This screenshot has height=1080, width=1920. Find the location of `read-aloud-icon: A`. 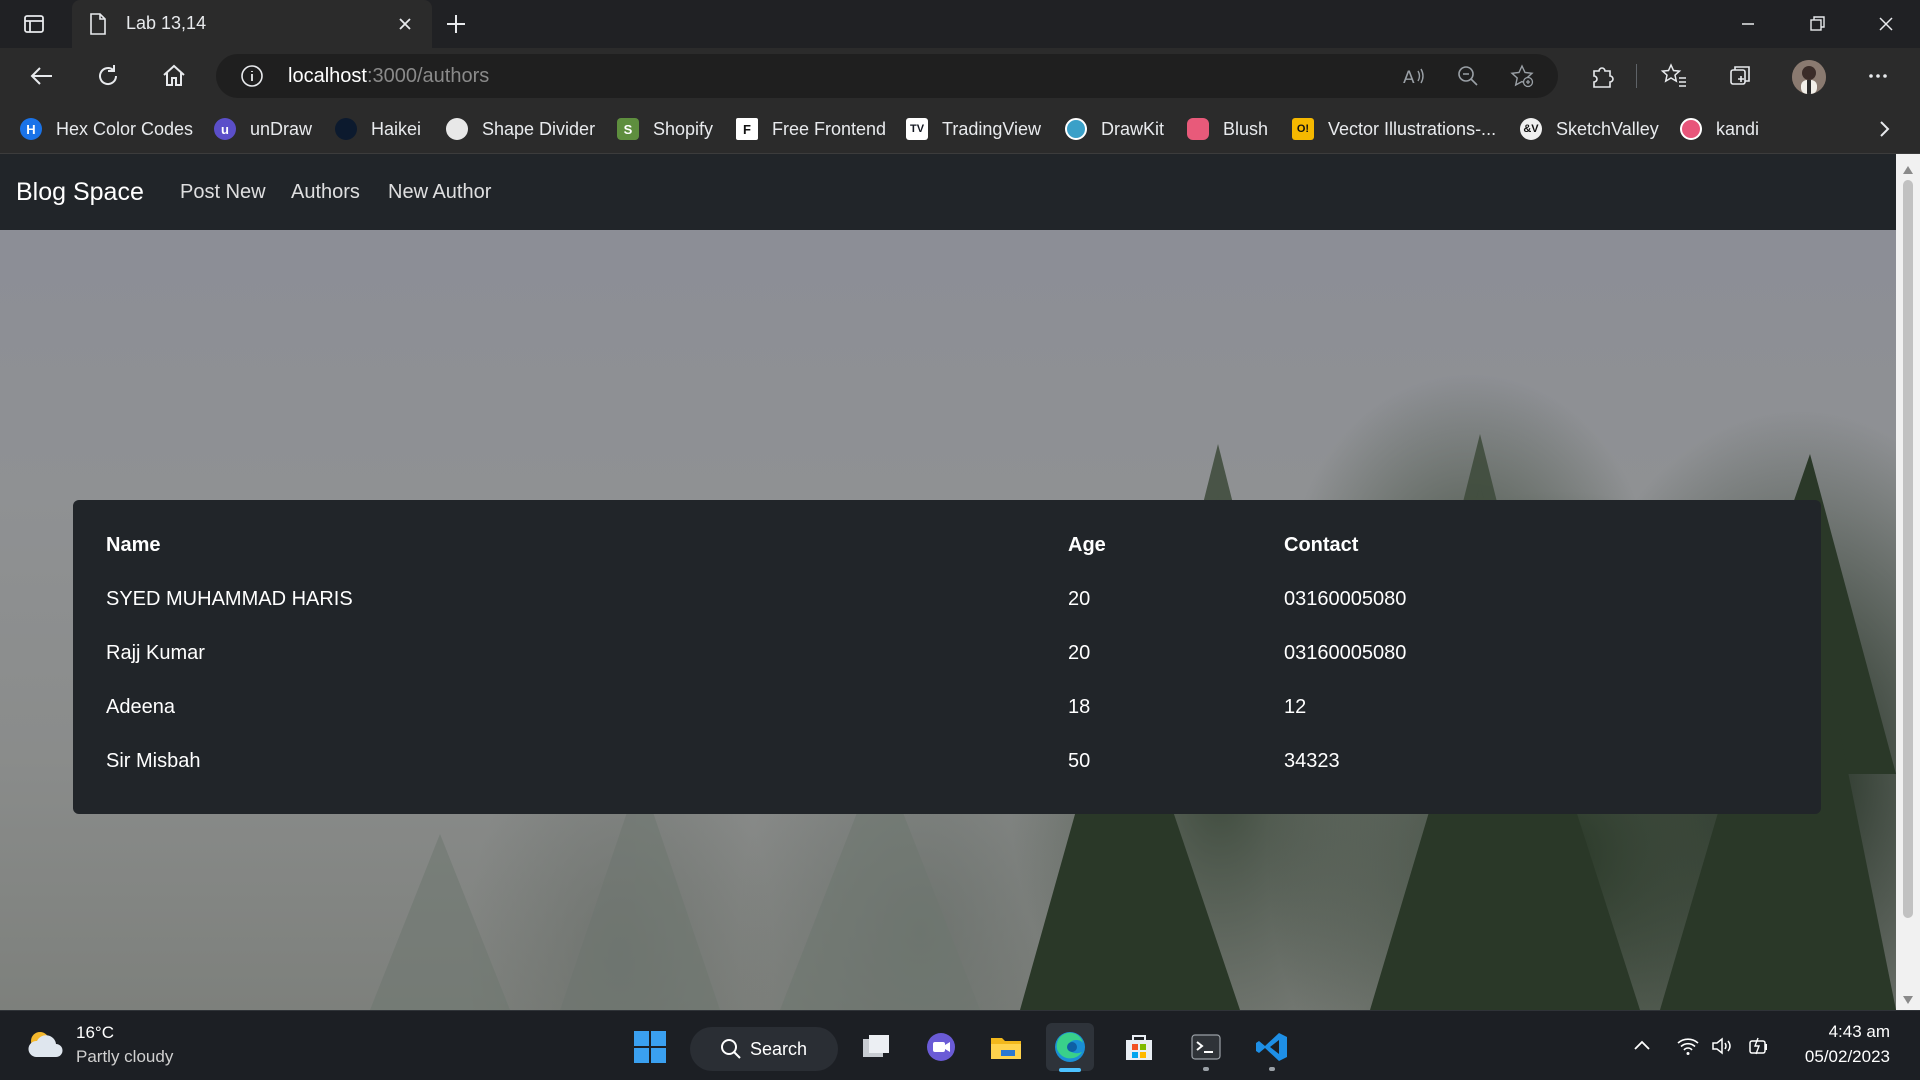

read-aloud-icon: A is located at coordinates (1414, 76).